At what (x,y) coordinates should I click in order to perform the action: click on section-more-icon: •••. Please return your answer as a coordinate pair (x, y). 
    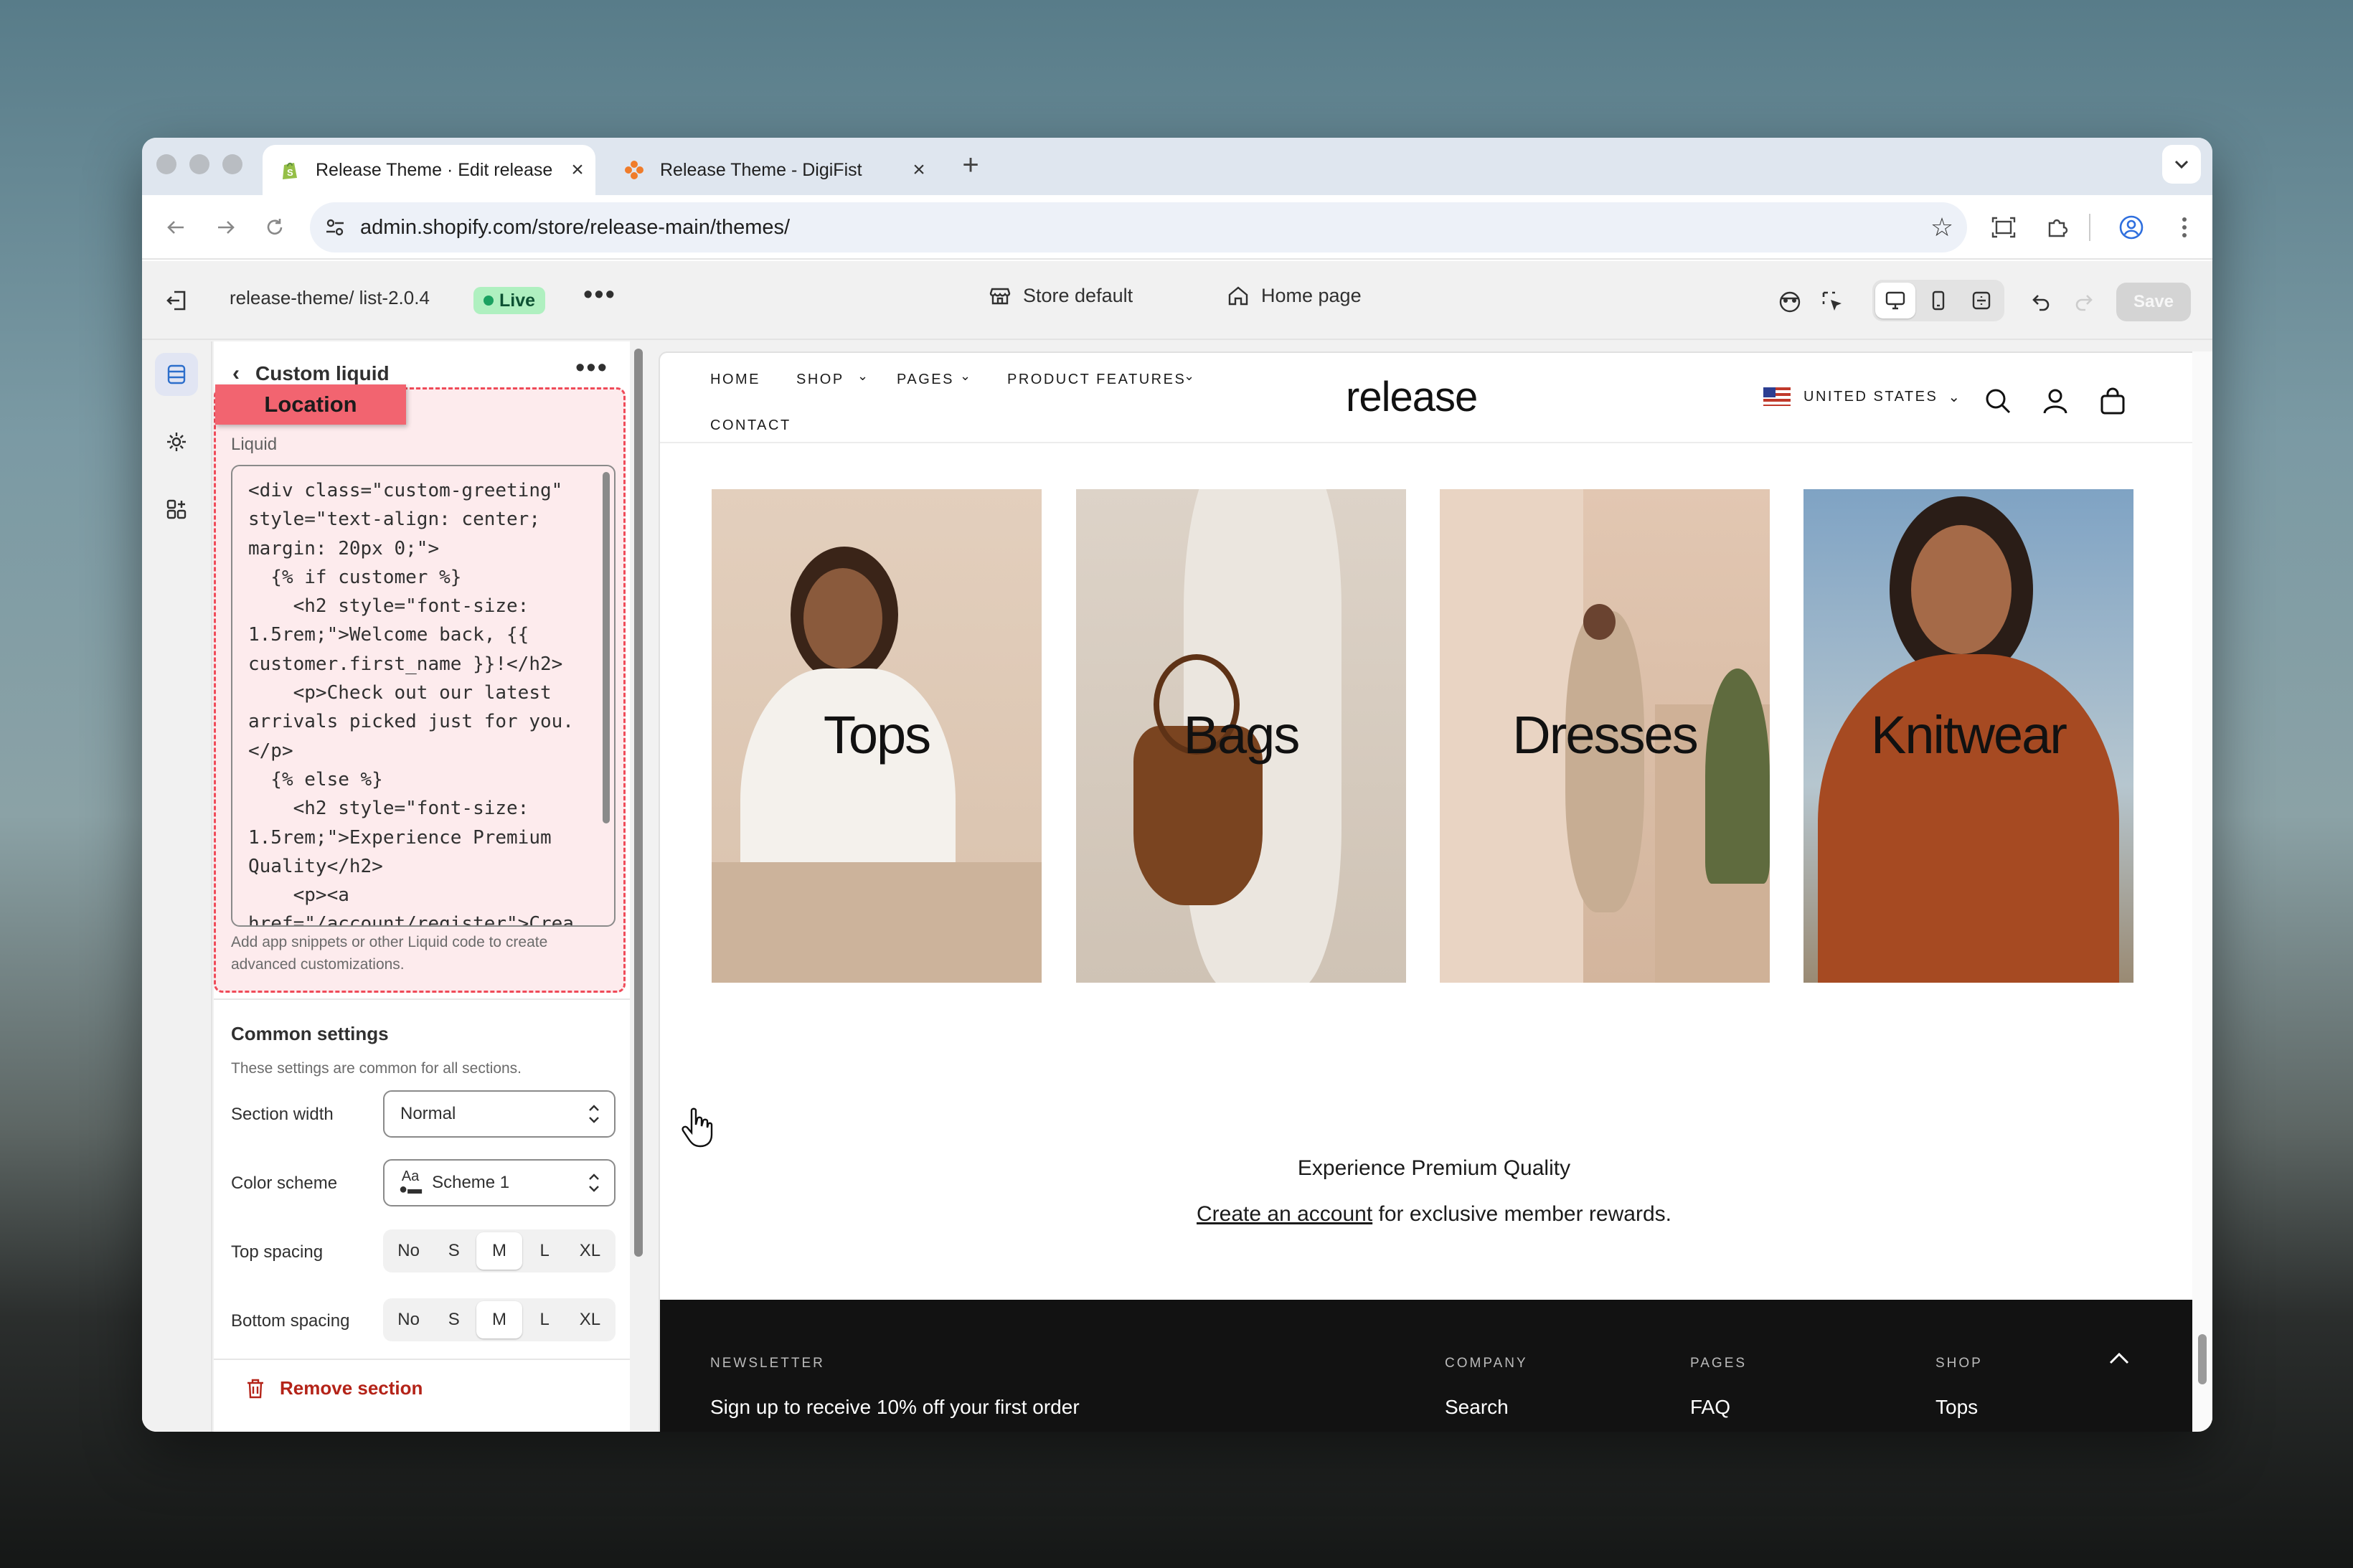
    Looking at the image, I should click on (592, 368).